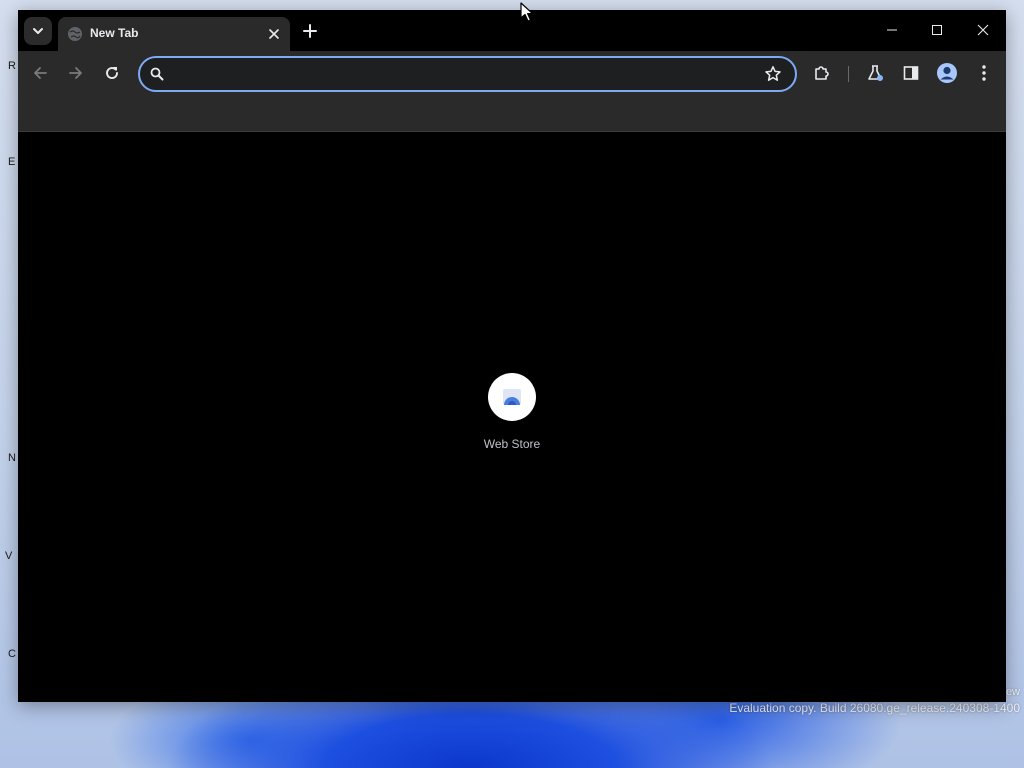 This screenshot has width=1024, height=768. What do you see at coordinates (174, 34) in the screenshot?
I see `tab-new-tab: New Tab` at bounding box center [174, 34].